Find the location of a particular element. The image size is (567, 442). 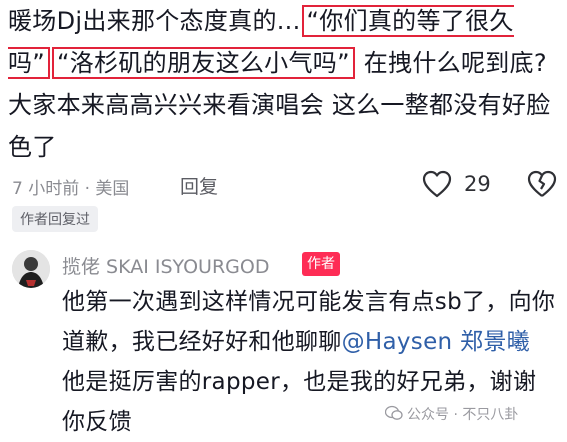

avatar is located at coordinates (31, 269).